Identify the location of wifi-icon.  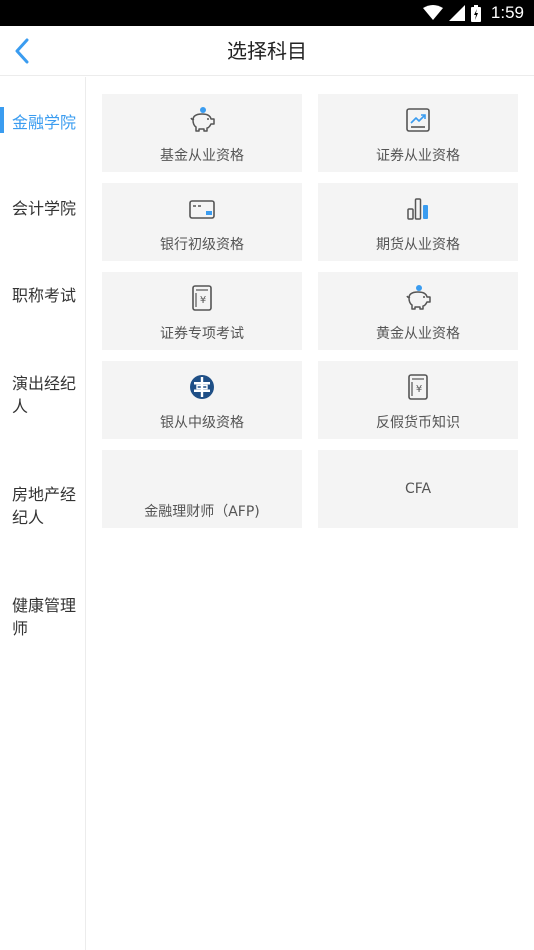
(432, 12).